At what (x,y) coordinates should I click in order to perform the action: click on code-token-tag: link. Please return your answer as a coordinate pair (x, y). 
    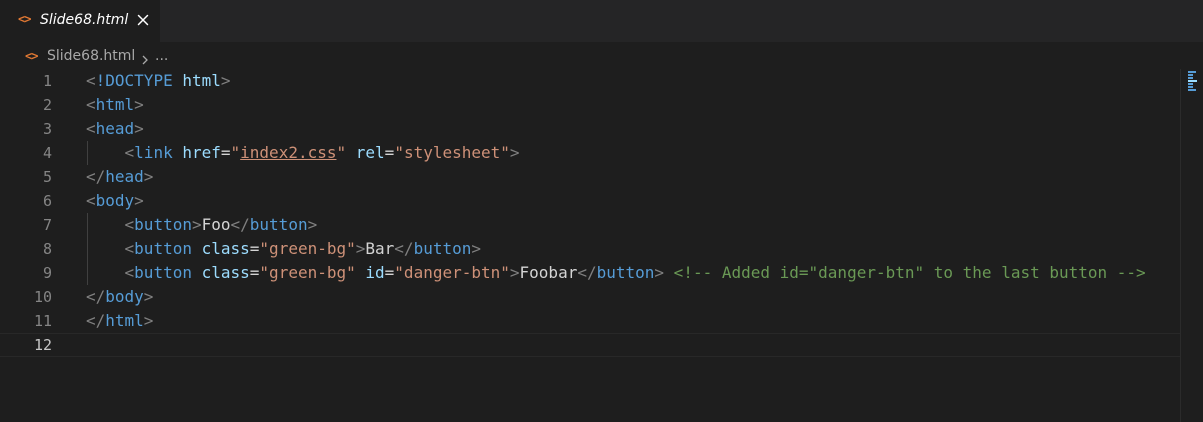
    Looking at the image, I should click on (153, 152).